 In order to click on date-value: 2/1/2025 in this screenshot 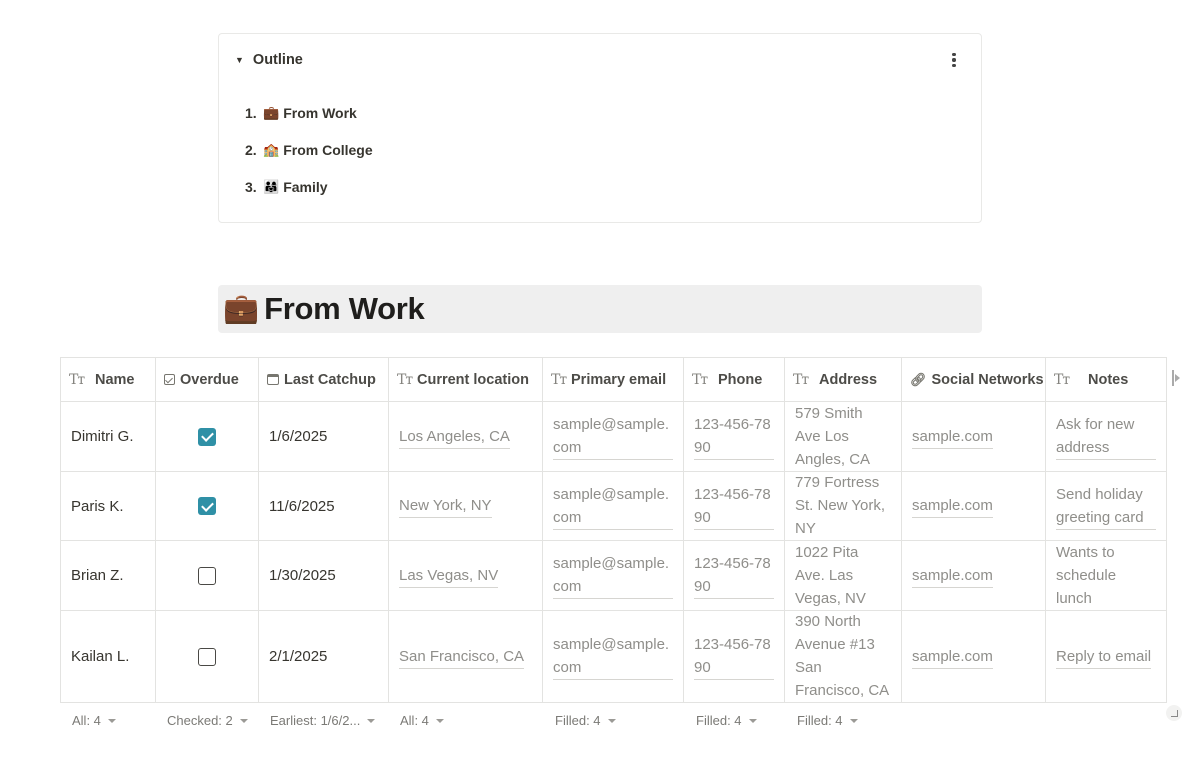, I will do `click(298, 656)`.